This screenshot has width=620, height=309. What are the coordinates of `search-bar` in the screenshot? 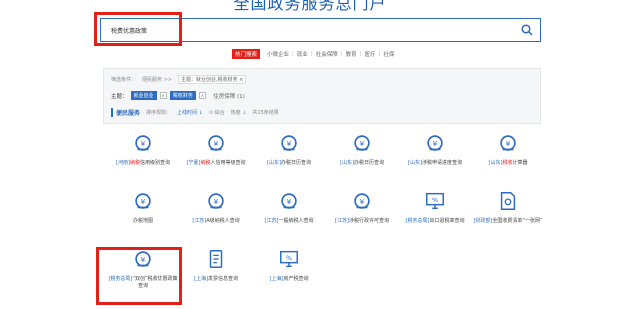 It's located at (320, 30).